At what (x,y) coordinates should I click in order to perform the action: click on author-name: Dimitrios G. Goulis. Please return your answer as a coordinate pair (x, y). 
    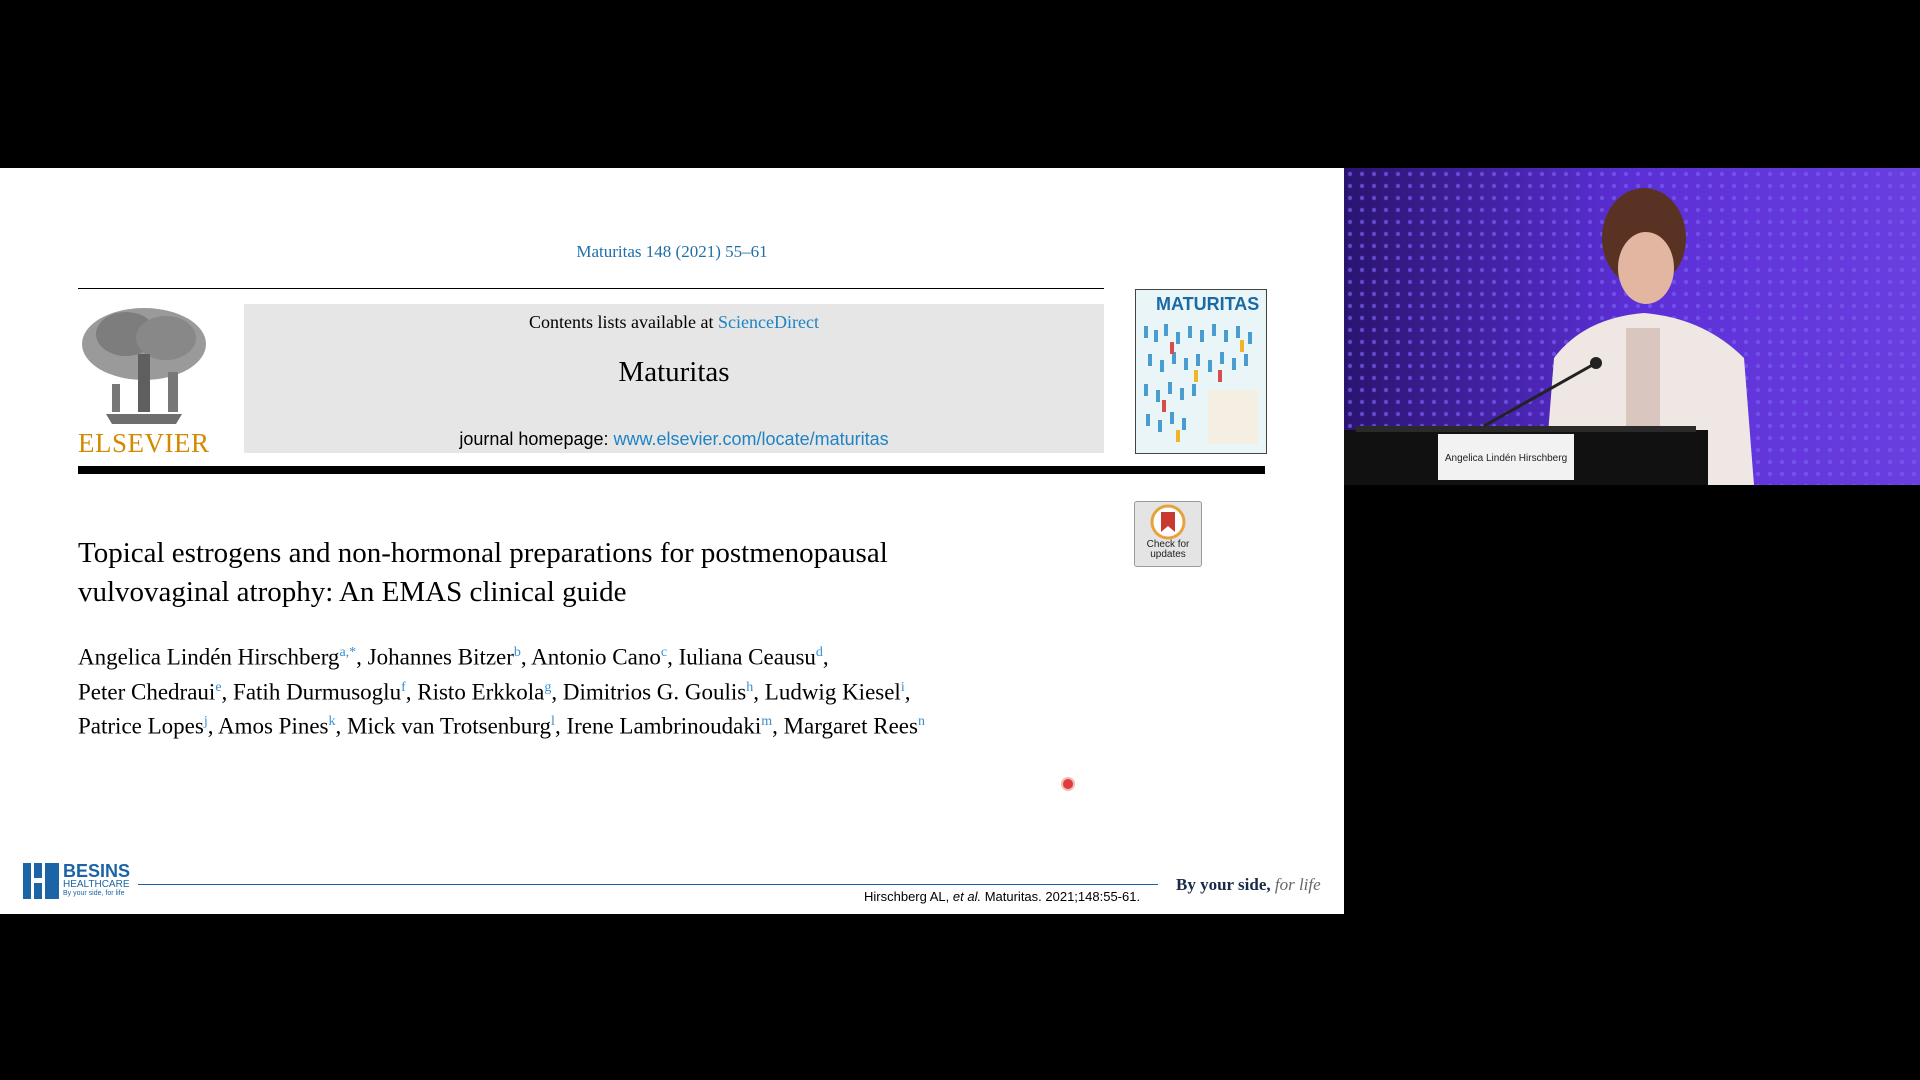
    Looking at the image, I should click on (654, 692).